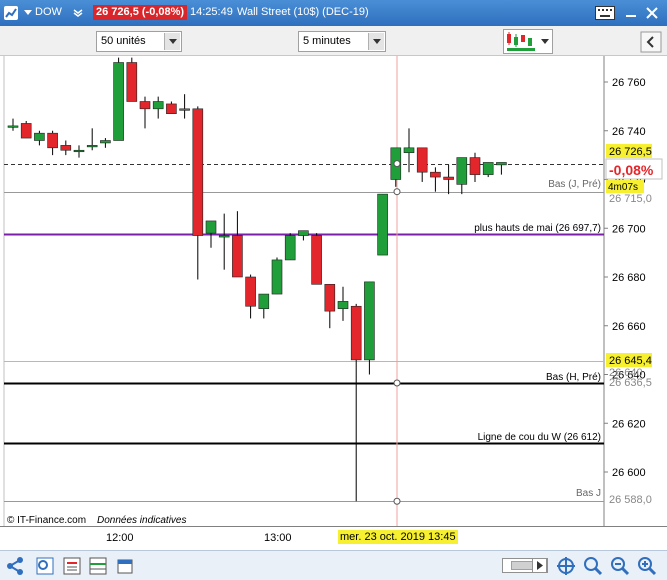  What do you see at coordinates (303, 12) in the screenshot?
I see `instrument-label: Wall Street (10$) (DEC-19)` at bounding box center [303, 12].